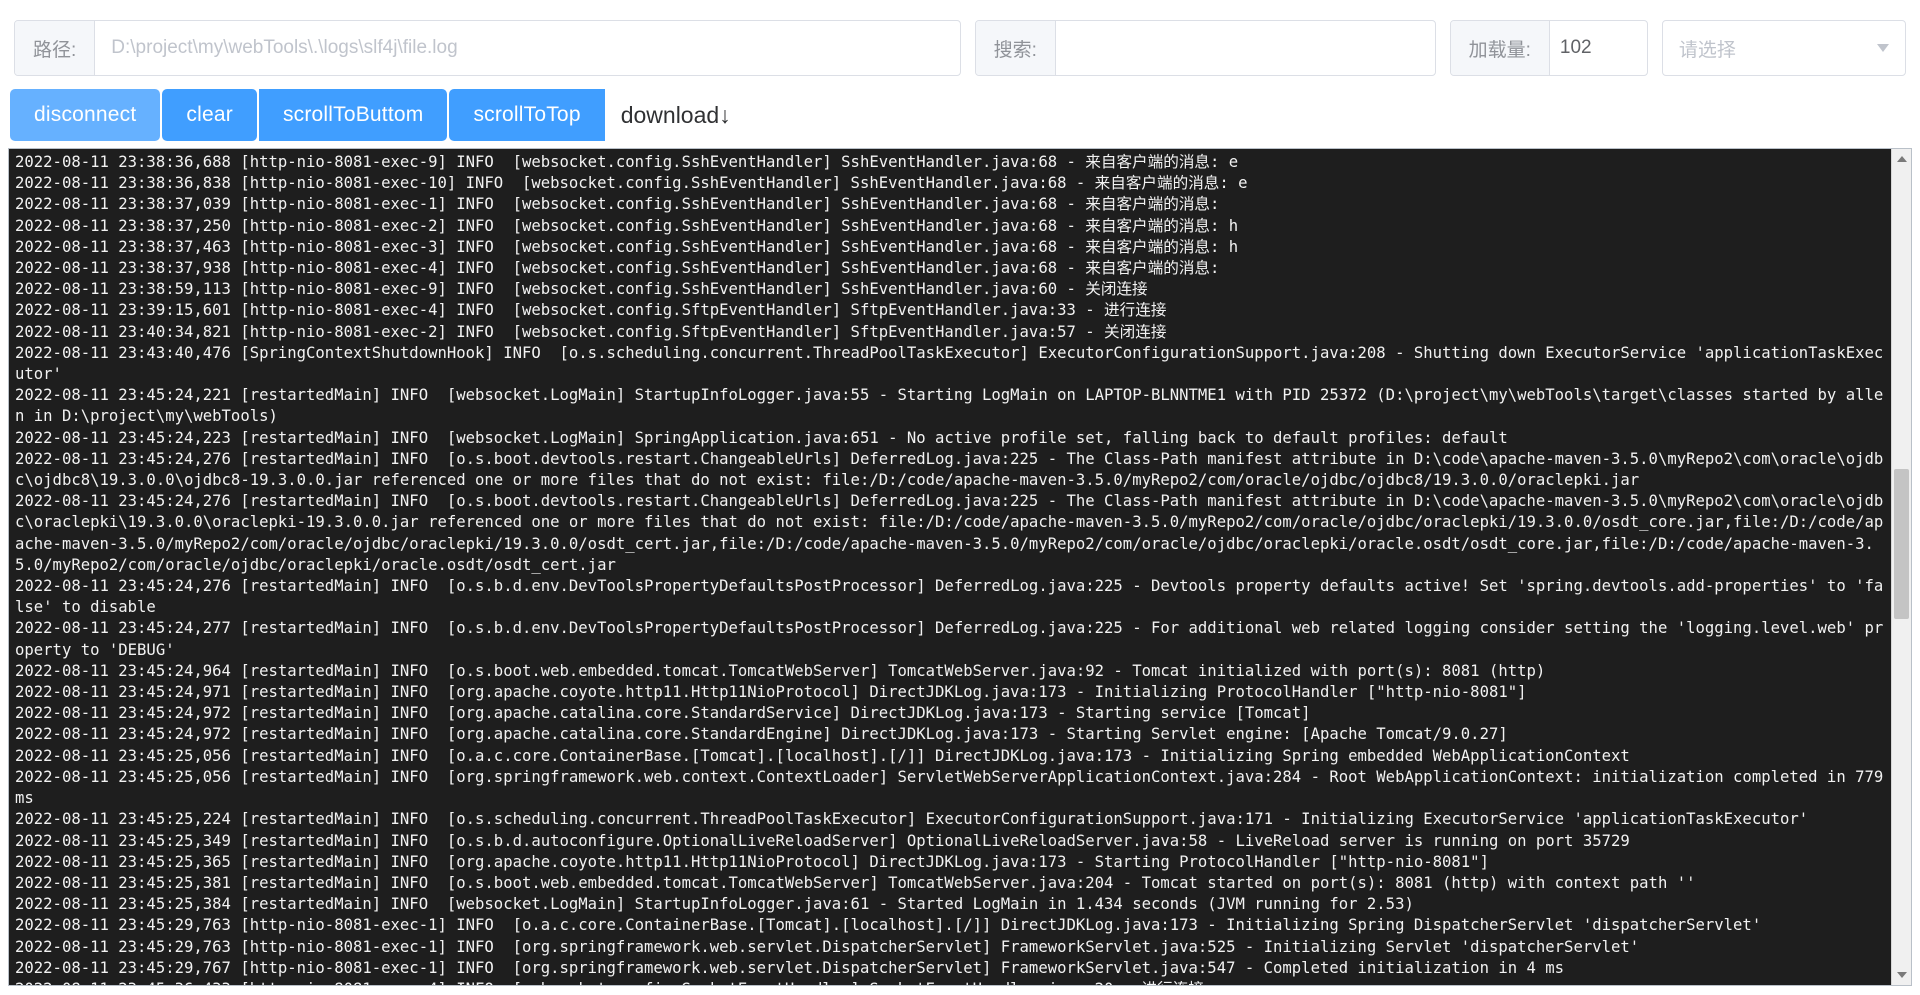 The image size is (1920, 995). What do you see at coordinates (1245, 48) in the screenshot?
I see `search-input` at bounding box center [1245, 48].